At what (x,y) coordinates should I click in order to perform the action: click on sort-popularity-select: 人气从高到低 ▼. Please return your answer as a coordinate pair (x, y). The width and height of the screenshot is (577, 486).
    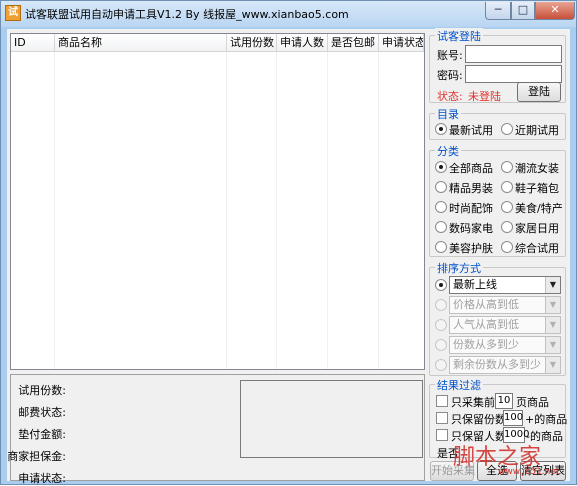
    Looking at the image, I should click on (505, 325).